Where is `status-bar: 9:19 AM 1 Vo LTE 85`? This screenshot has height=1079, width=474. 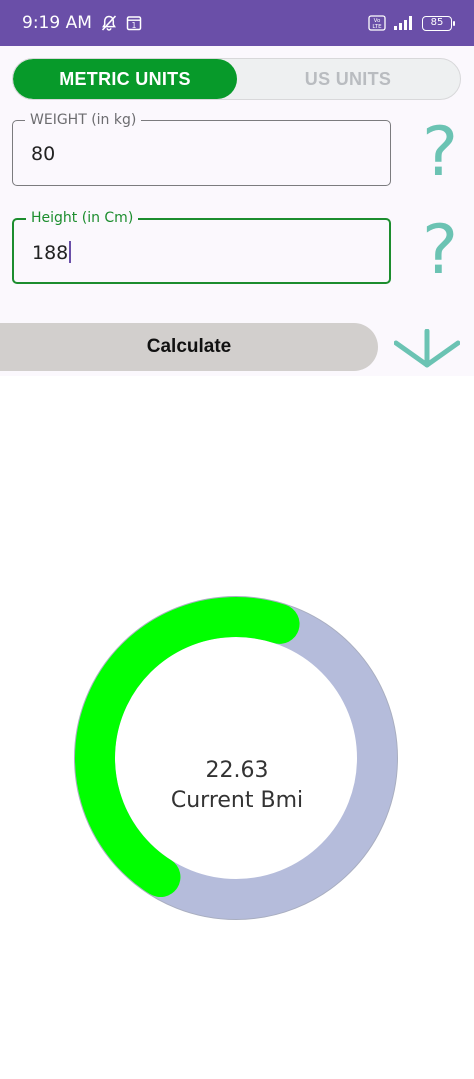
status-bar: 9:19 AM 1 Vo LTE 85 is located at coordinates (237, 23).